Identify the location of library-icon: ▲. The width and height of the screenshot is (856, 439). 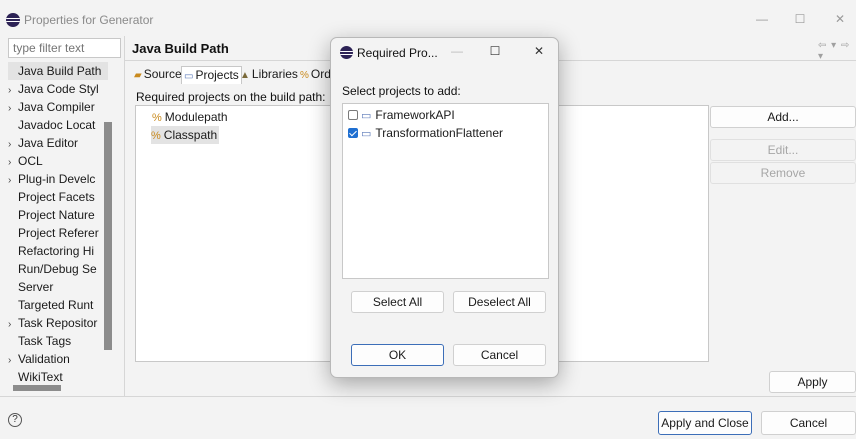
(245, 75).